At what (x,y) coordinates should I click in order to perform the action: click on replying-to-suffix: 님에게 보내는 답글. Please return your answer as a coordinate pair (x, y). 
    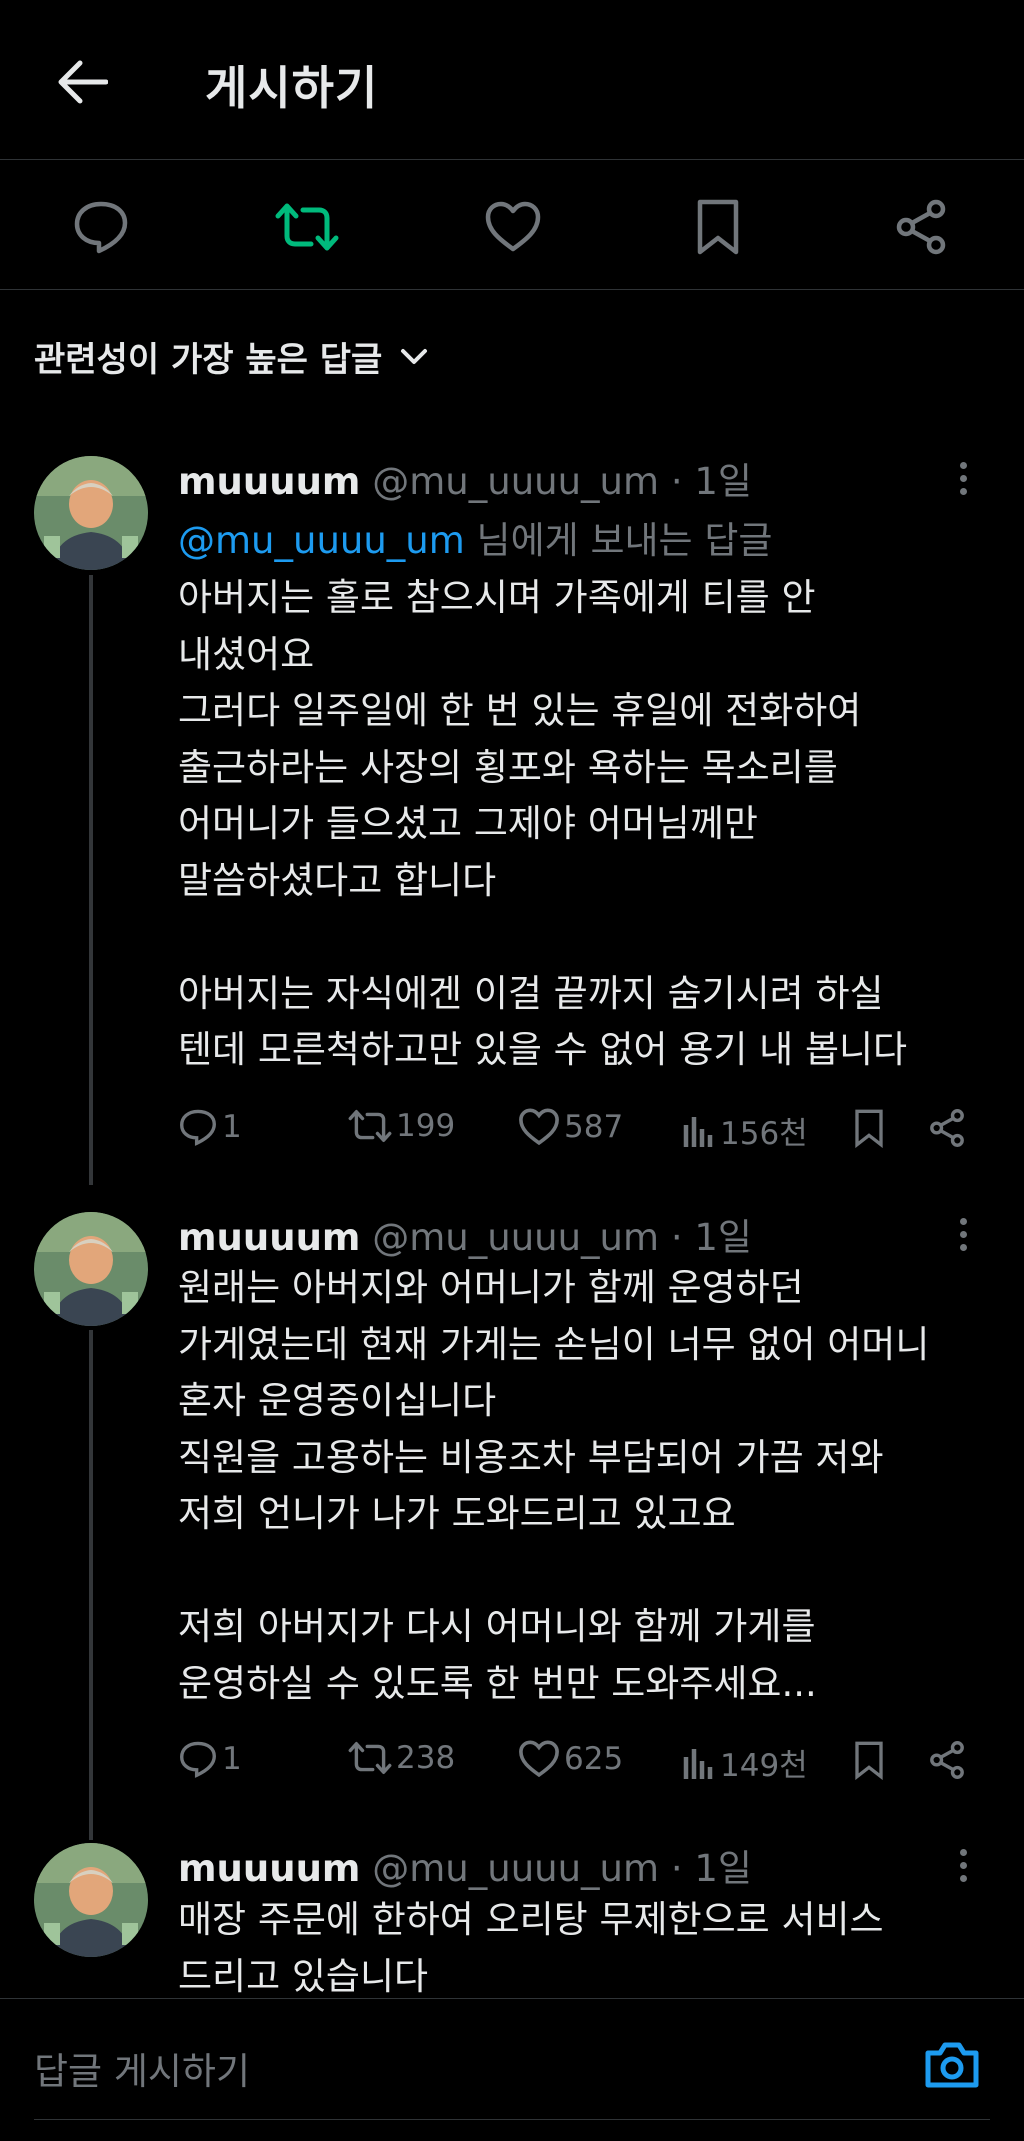
    Looking at the image, I should click on (618, 540).